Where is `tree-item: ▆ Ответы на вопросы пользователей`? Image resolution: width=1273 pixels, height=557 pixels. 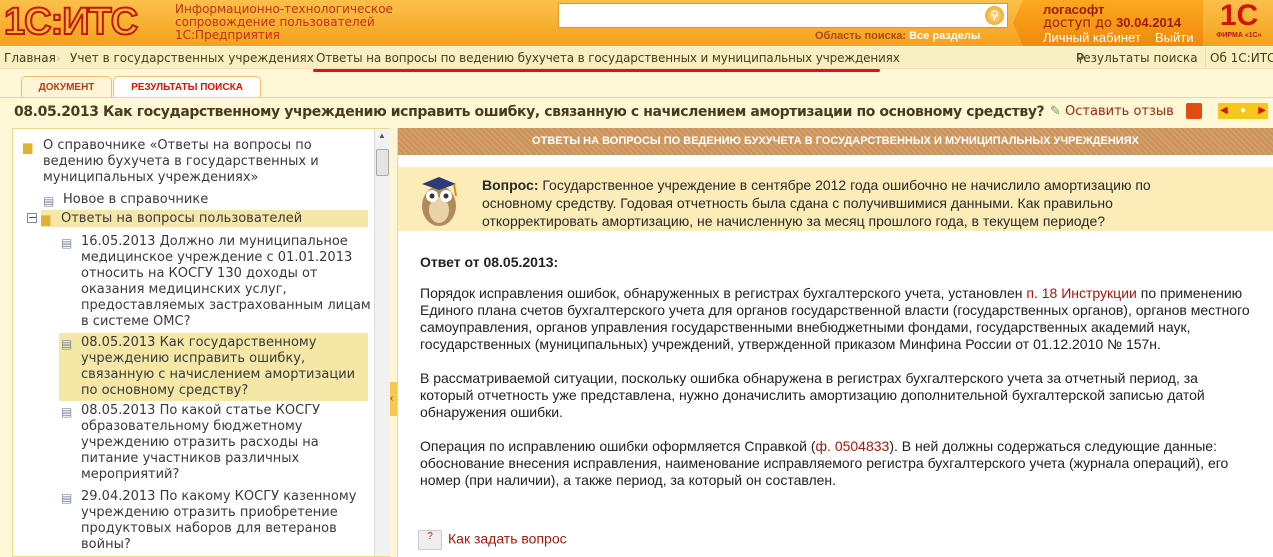 tree-item: ▆ Ответы на вопросы пользователей is located at coordinates (204, 218).